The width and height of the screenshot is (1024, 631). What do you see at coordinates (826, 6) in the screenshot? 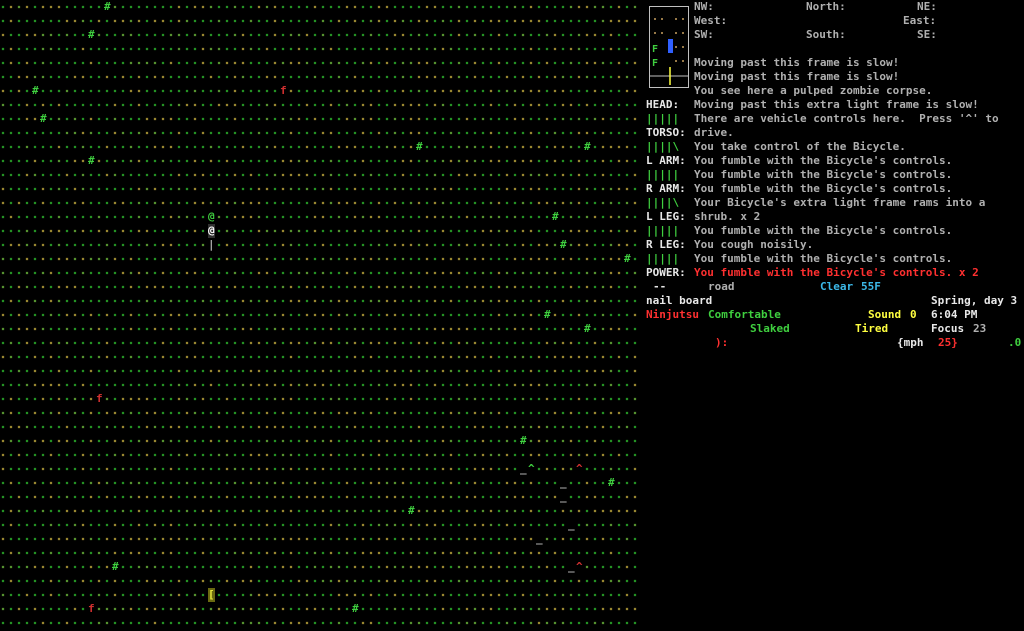
I see `compass-north-label: North:` at bounding box center [826, 6].